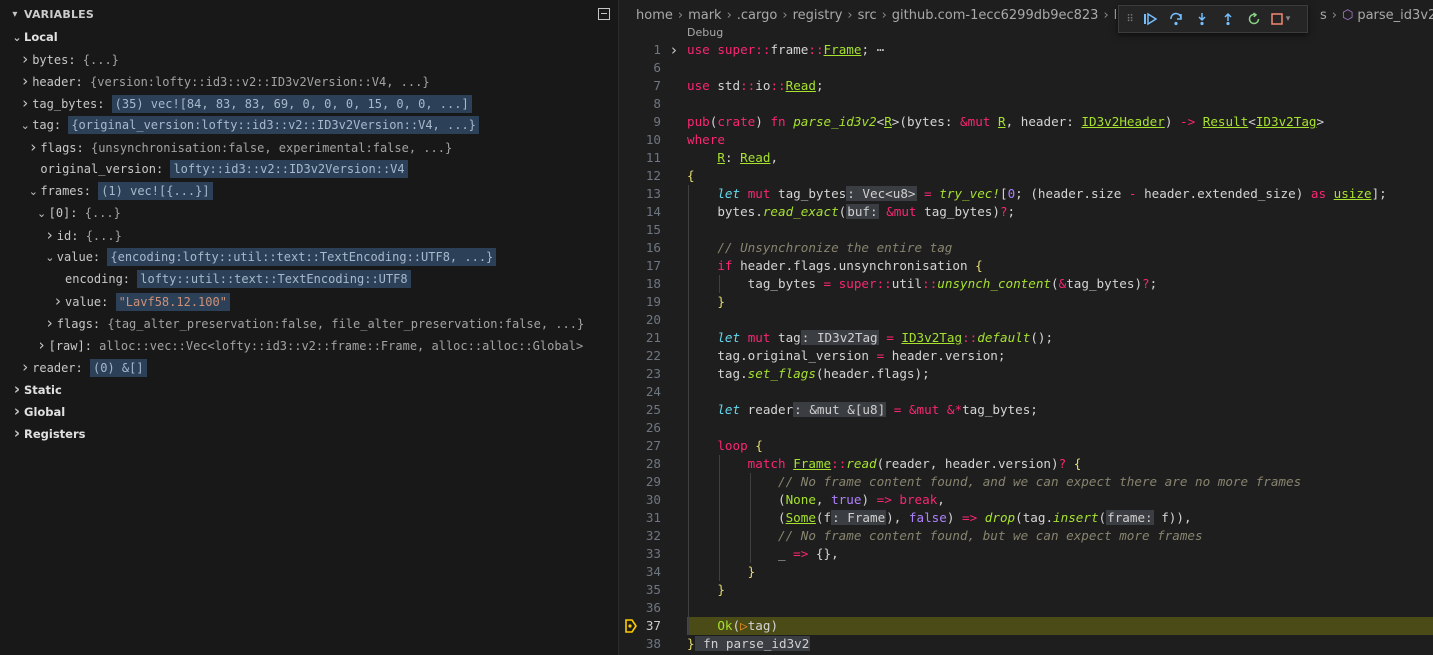 This screenshot has height=655, width=1433. Describe the element at coordinates (653, 643) in the screenshot. I see `line-number: 38` at that location.